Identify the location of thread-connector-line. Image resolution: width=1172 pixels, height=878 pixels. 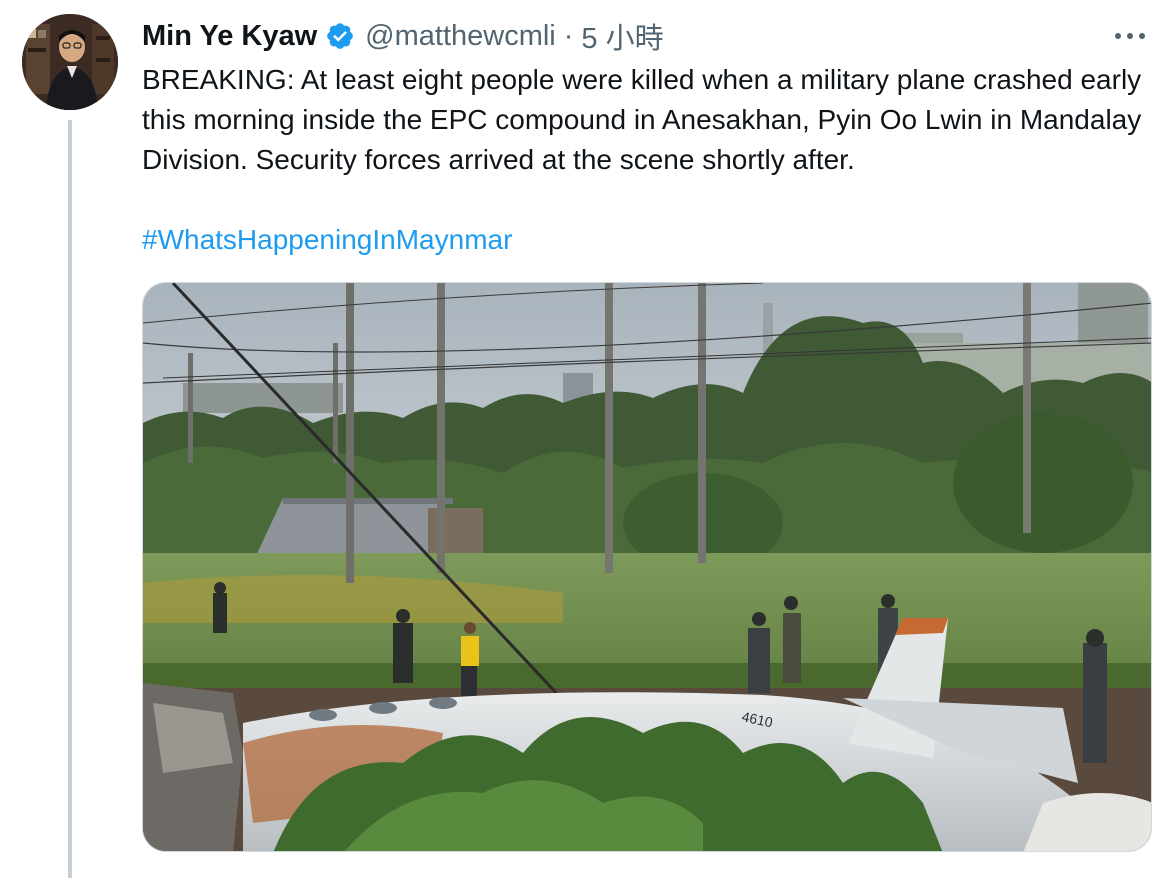
(70, 499).